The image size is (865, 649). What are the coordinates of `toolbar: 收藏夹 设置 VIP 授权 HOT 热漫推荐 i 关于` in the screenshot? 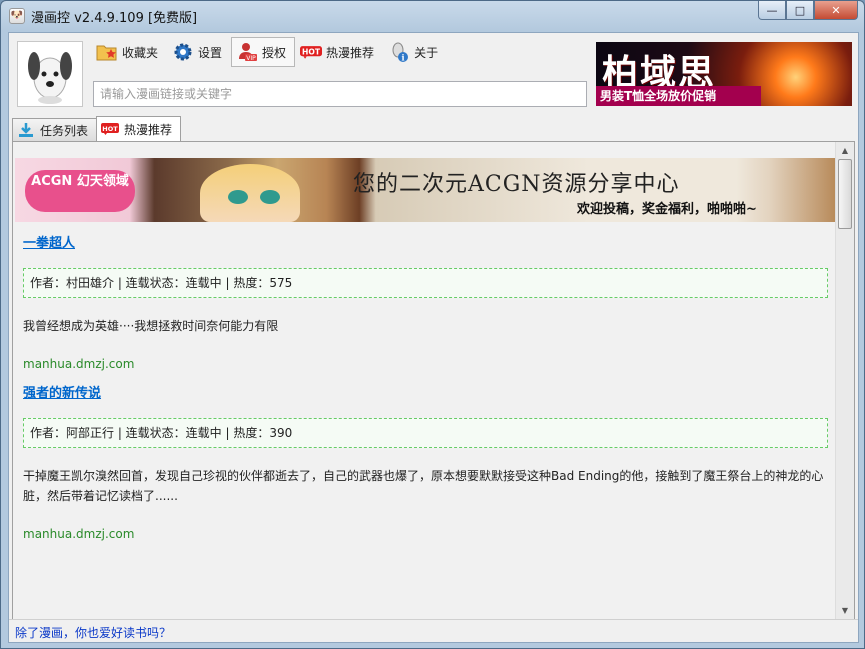 It's located at (269, 52).